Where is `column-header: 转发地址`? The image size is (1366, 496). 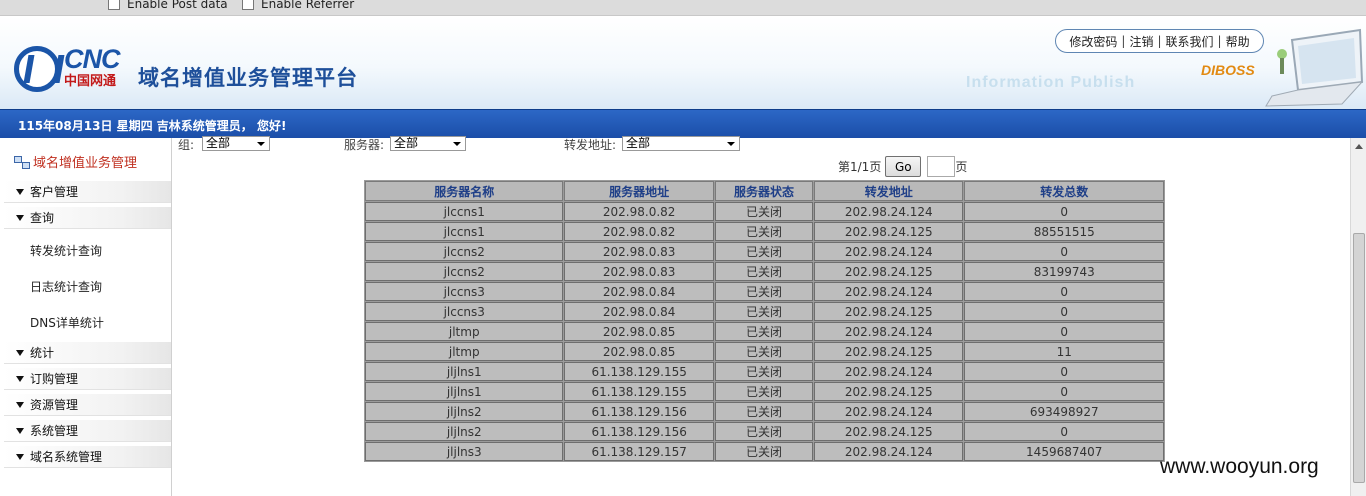
column-header: 转发地址 is located at coordinates (889, 191).